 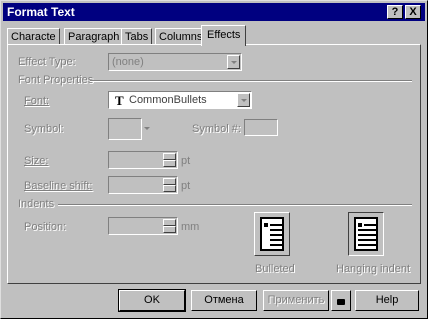 What do you see at coordinates (186, 161) in the screenshot?
I see `size-unit: pt` at bounding box center [186, 161].